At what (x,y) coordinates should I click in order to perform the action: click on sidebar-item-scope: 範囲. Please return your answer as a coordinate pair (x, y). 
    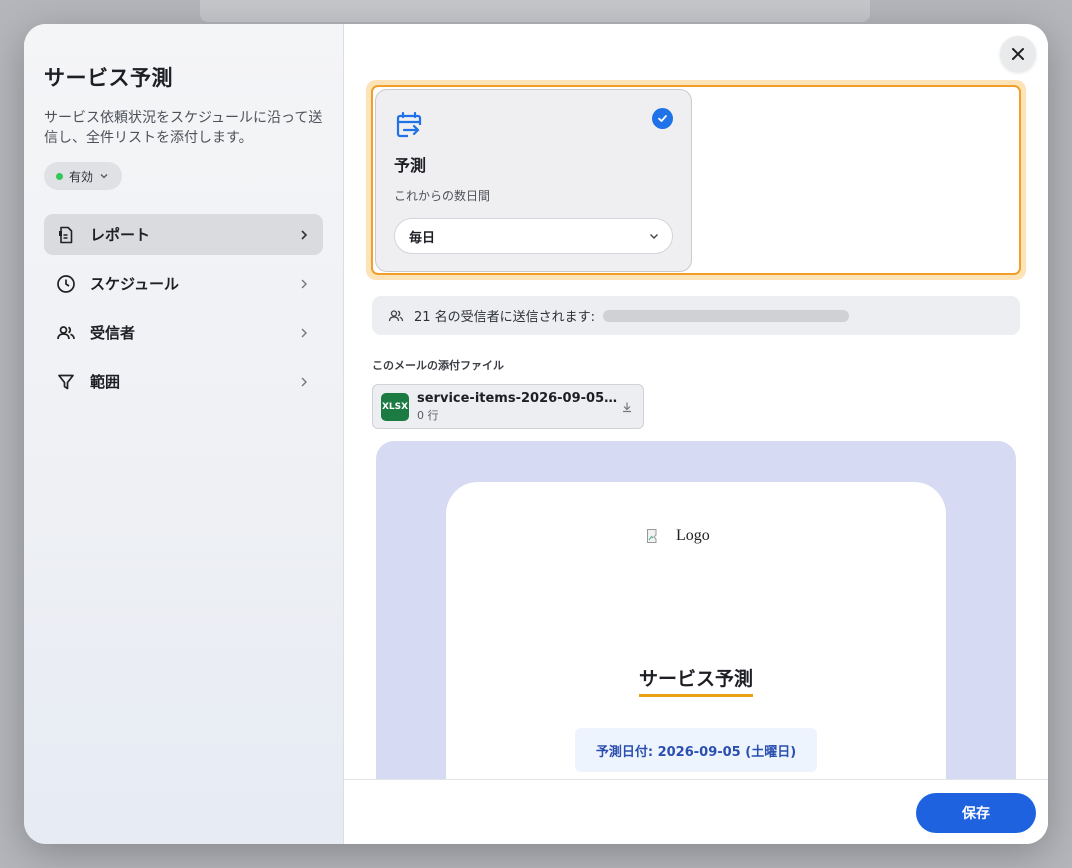
    Looking at the image, I should click on (183, 381).